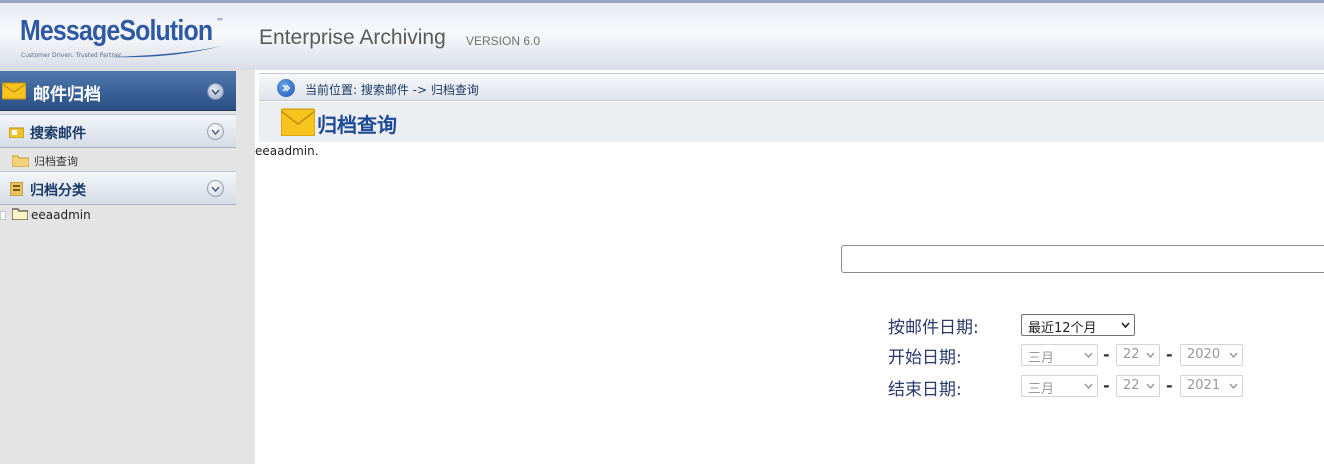  What do you see at coordinates (1131, 354) in the screenshot?
I see `start-day-value: 22` at bounding box center [1131, 354].